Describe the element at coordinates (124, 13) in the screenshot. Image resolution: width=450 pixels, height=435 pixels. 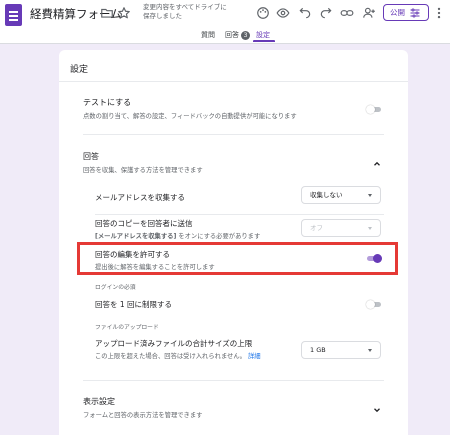
I see `star-icon` at that location.